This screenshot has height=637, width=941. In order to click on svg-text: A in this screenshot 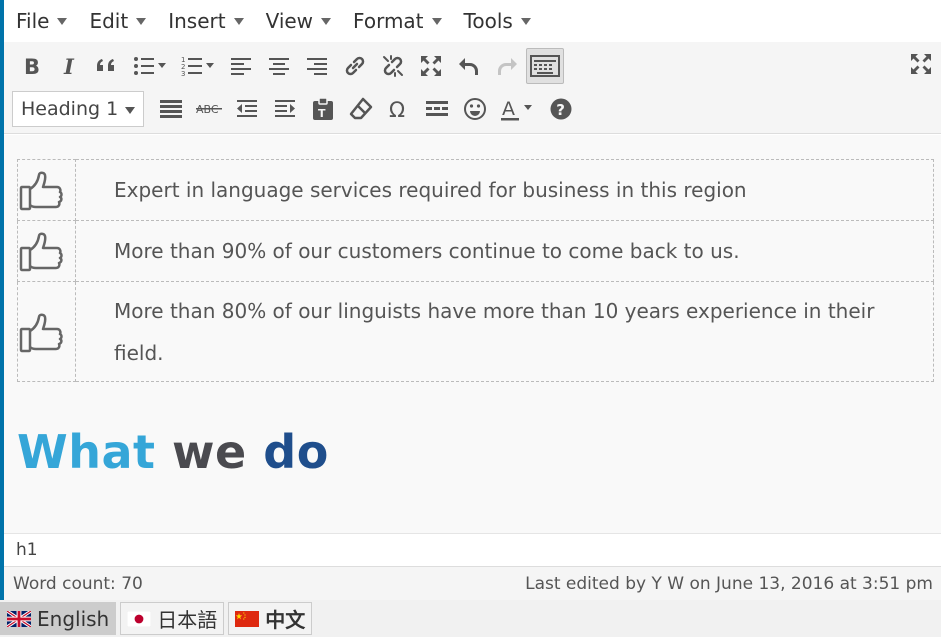, I will do `click(508, 109)`.